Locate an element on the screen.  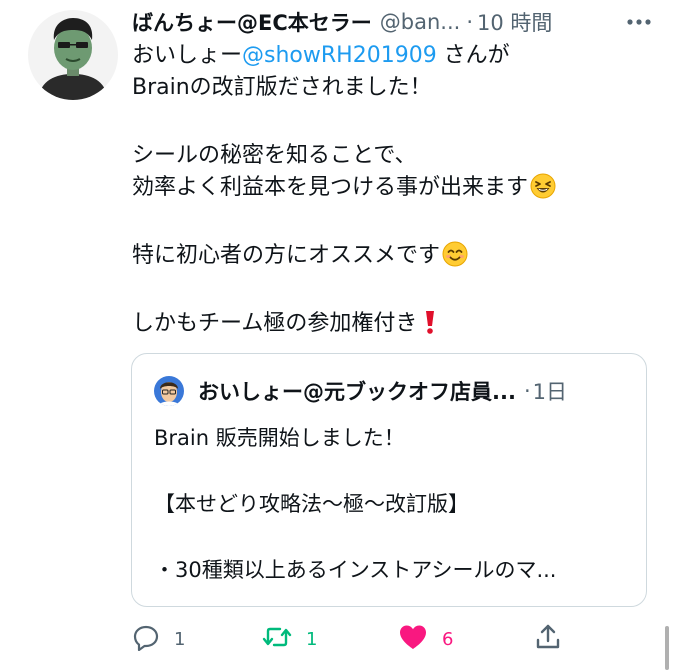
reply-icon is located at coordinates (146, 639).